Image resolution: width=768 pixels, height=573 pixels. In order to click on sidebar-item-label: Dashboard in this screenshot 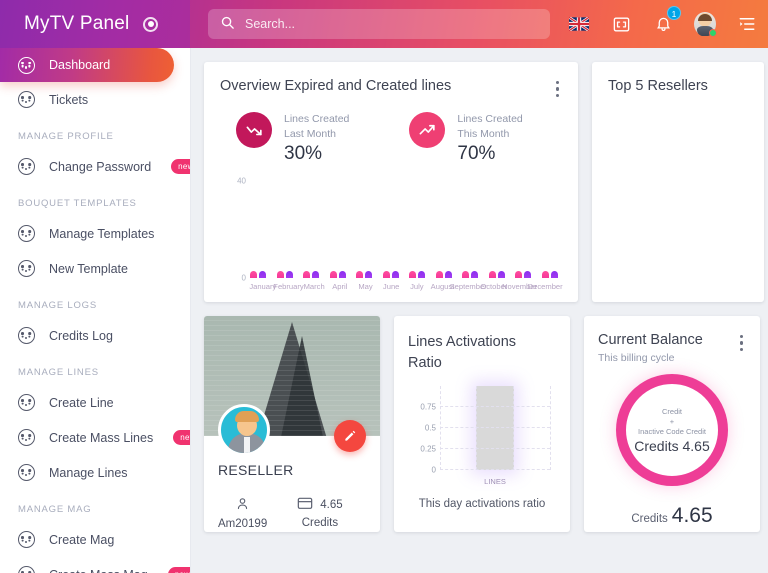, I will do `click(80, 65)`.